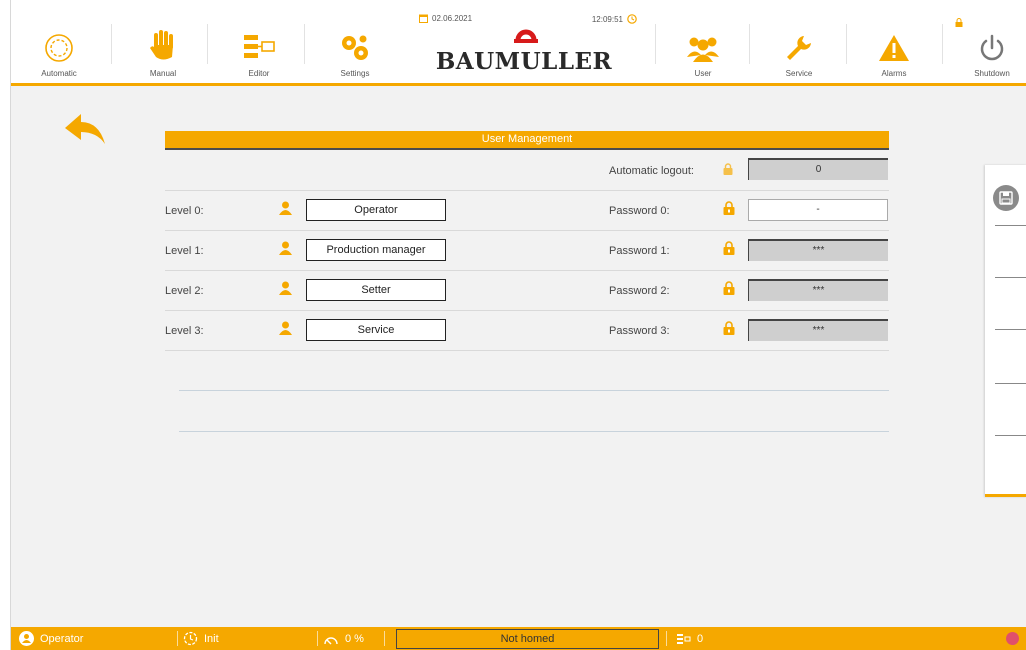 This screenshot has width=1026, height=650. Describe the element at coordinates (539, 41) in the screenshot. I see `brand-header: 02.06.2021 BAUMULLER 12:09:51` at that location.